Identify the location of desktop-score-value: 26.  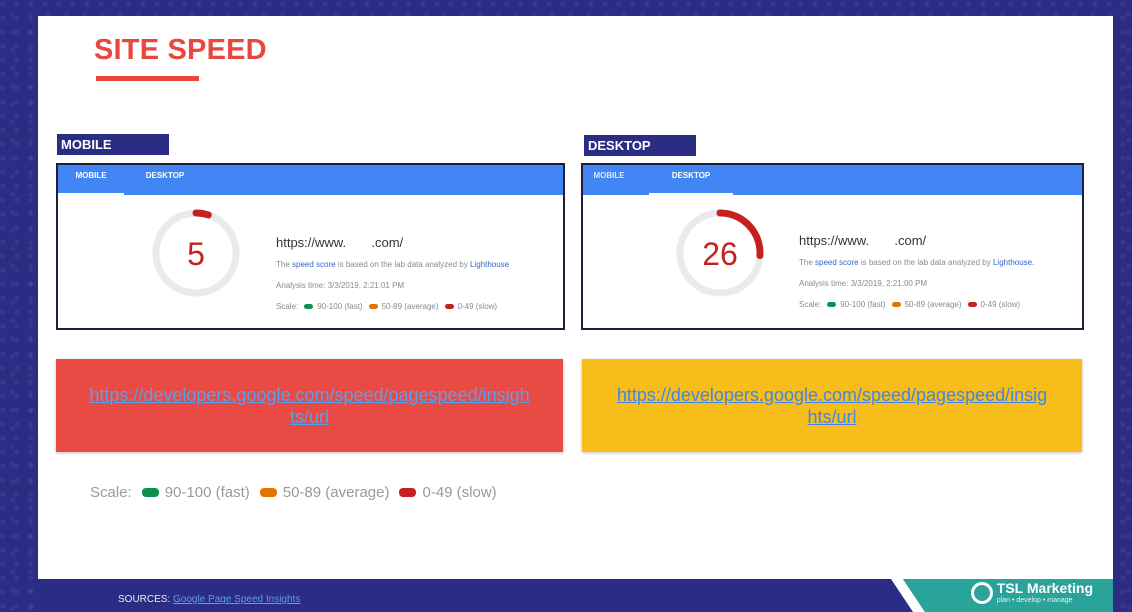
(720, 254).